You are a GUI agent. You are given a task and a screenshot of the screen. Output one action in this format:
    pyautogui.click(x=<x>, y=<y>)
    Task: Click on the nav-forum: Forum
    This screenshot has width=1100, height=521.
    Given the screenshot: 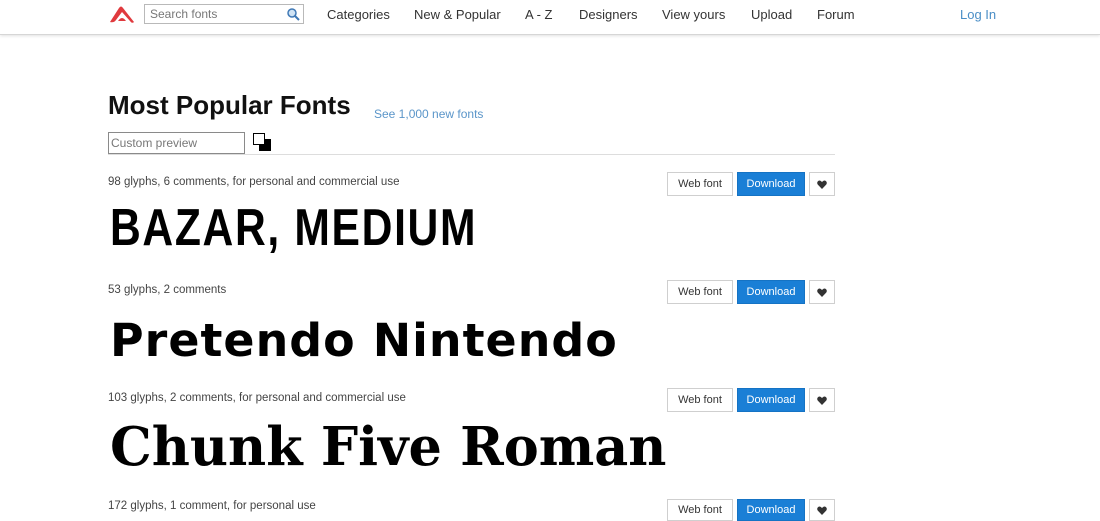 What is the action you would take?
    pyautogui.click(x=836, y=14)
    